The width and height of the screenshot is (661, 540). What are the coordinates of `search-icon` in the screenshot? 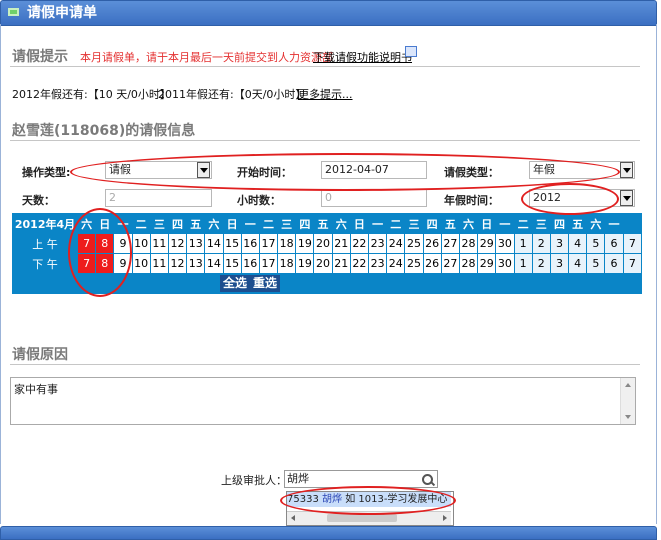 It's located at (427, 479).